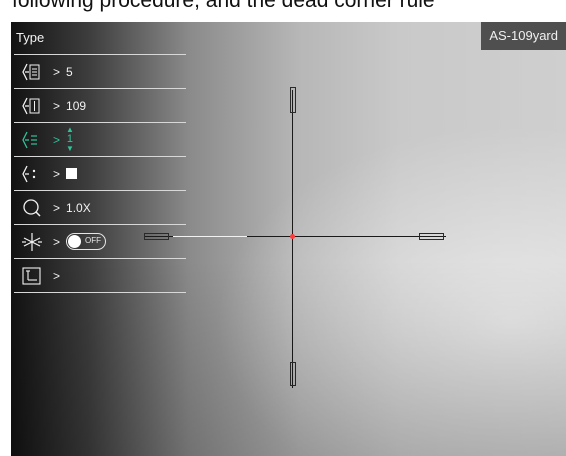 This screenshot has height=456, width=566. I want to click on reticle-top-box, so click(293, 100).